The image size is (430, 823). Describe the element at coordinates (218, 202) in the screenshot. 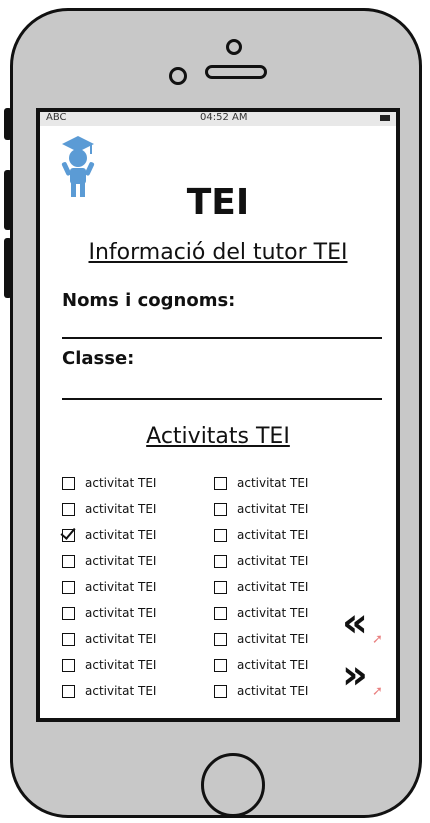

I see `page-title: TEI` at that location.